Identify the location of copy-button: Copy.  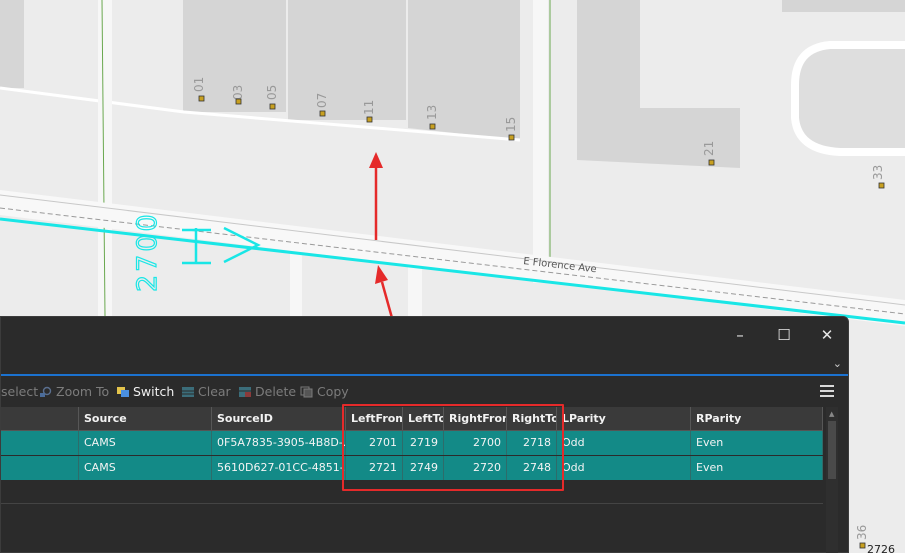
(324, 391).